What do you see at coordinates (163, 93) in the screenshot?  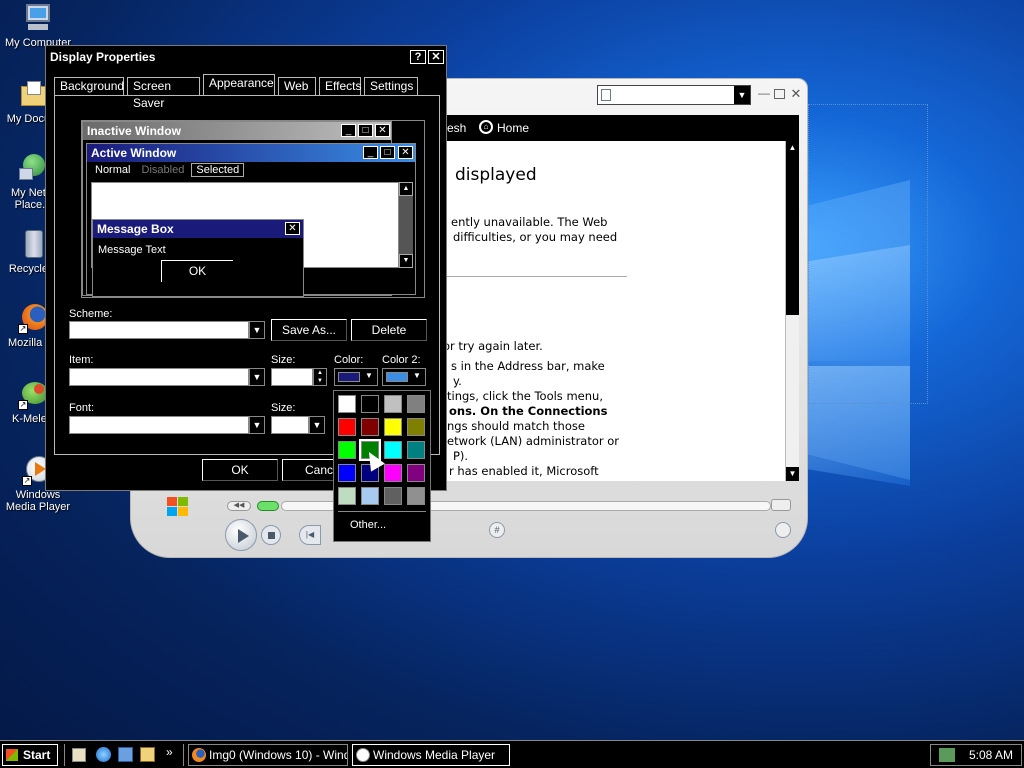 I see `tab-screen-saver: Screen Saver` at bounding box center [163, 93].